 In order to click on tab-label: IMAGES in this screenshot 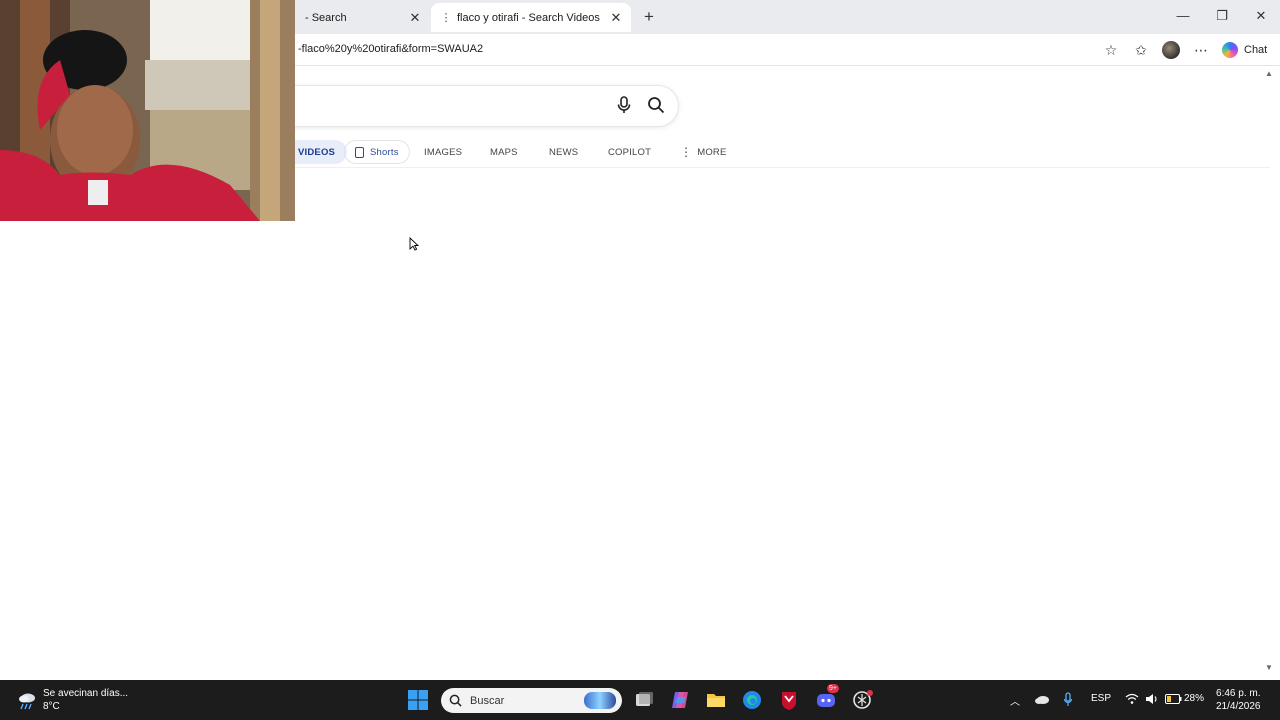, I will do `click(443, 152)`.